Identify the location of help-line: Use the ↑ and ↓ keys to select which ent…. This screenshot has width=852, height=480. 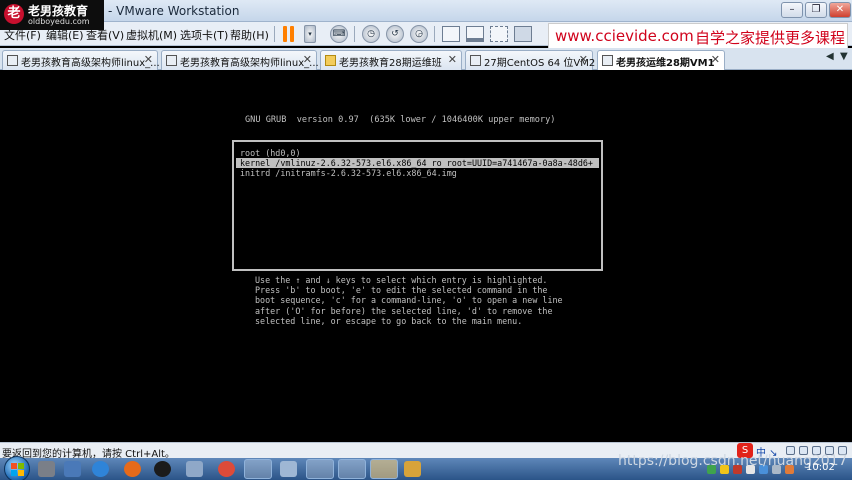
(401, 280).